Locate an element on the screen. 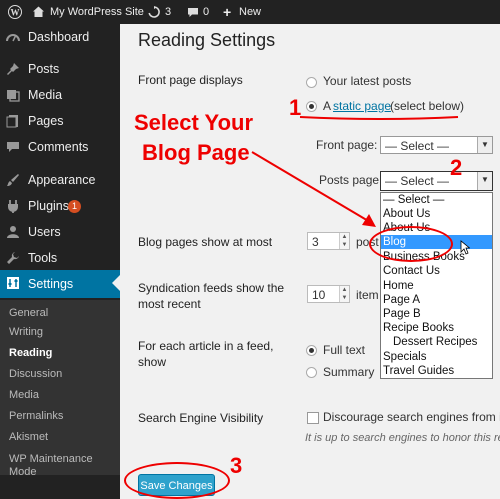 The width and height of the screenshot is (500, 499). comments-icon is located at coordinates (193, 12).